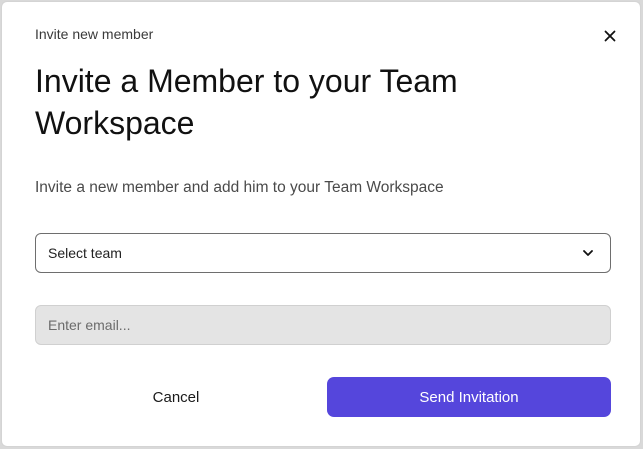  I want to click on email-input, so click(323, 325).